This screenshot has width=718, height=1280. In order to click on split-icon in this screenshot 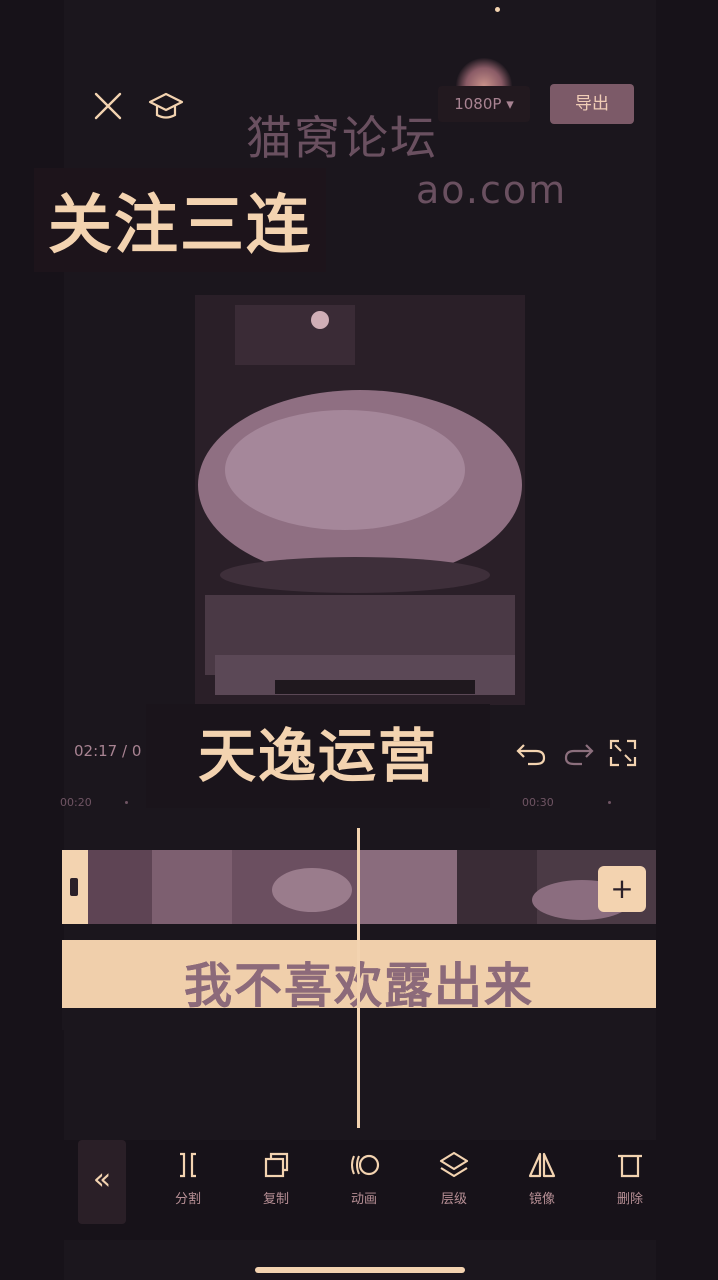, I will do `click(188, 1165)`.